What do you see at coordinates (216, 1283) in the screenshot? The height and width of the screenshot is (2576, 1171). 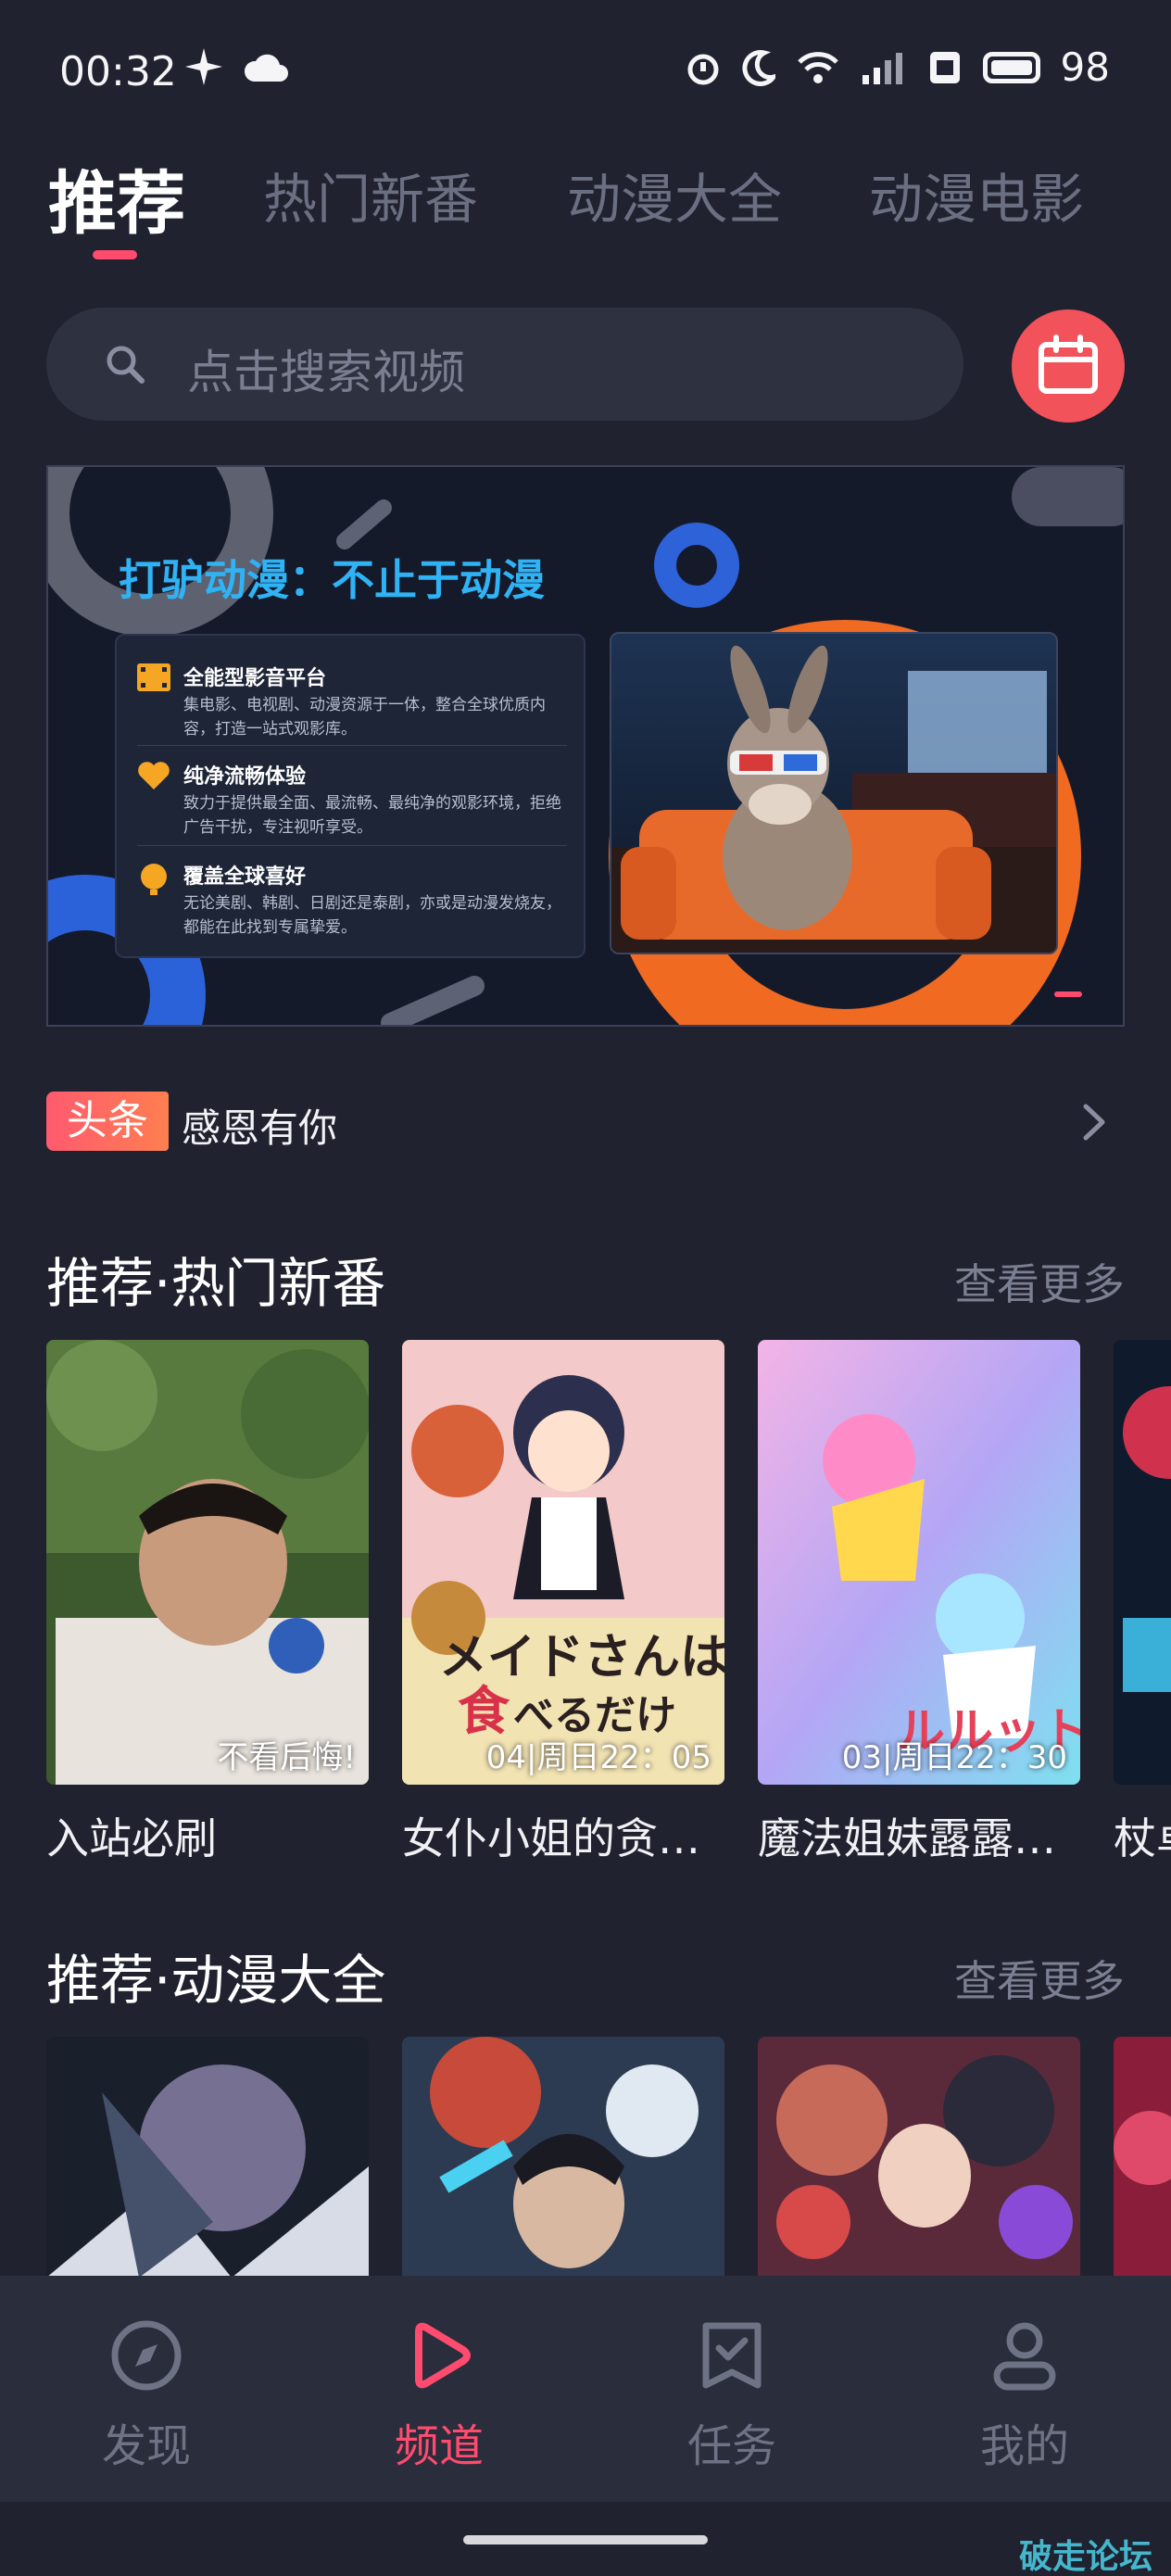 I see `section-title: 推荐·热门新番` at bounding box center [216, 1283].